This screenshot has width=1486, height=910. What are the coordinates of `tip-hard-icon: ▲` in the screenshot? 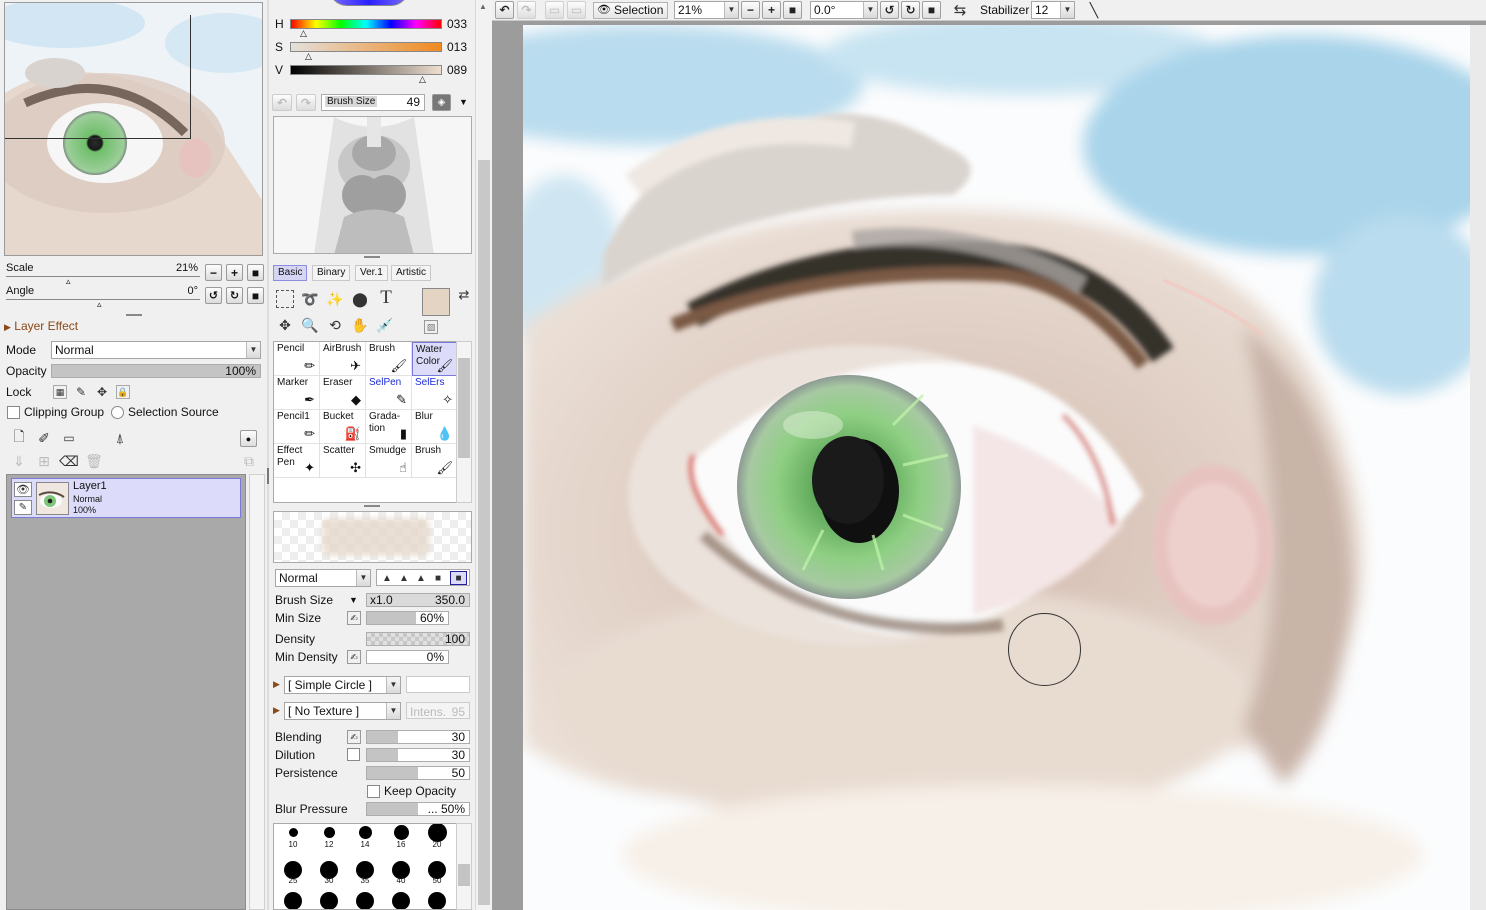 It's located at (421, 578).